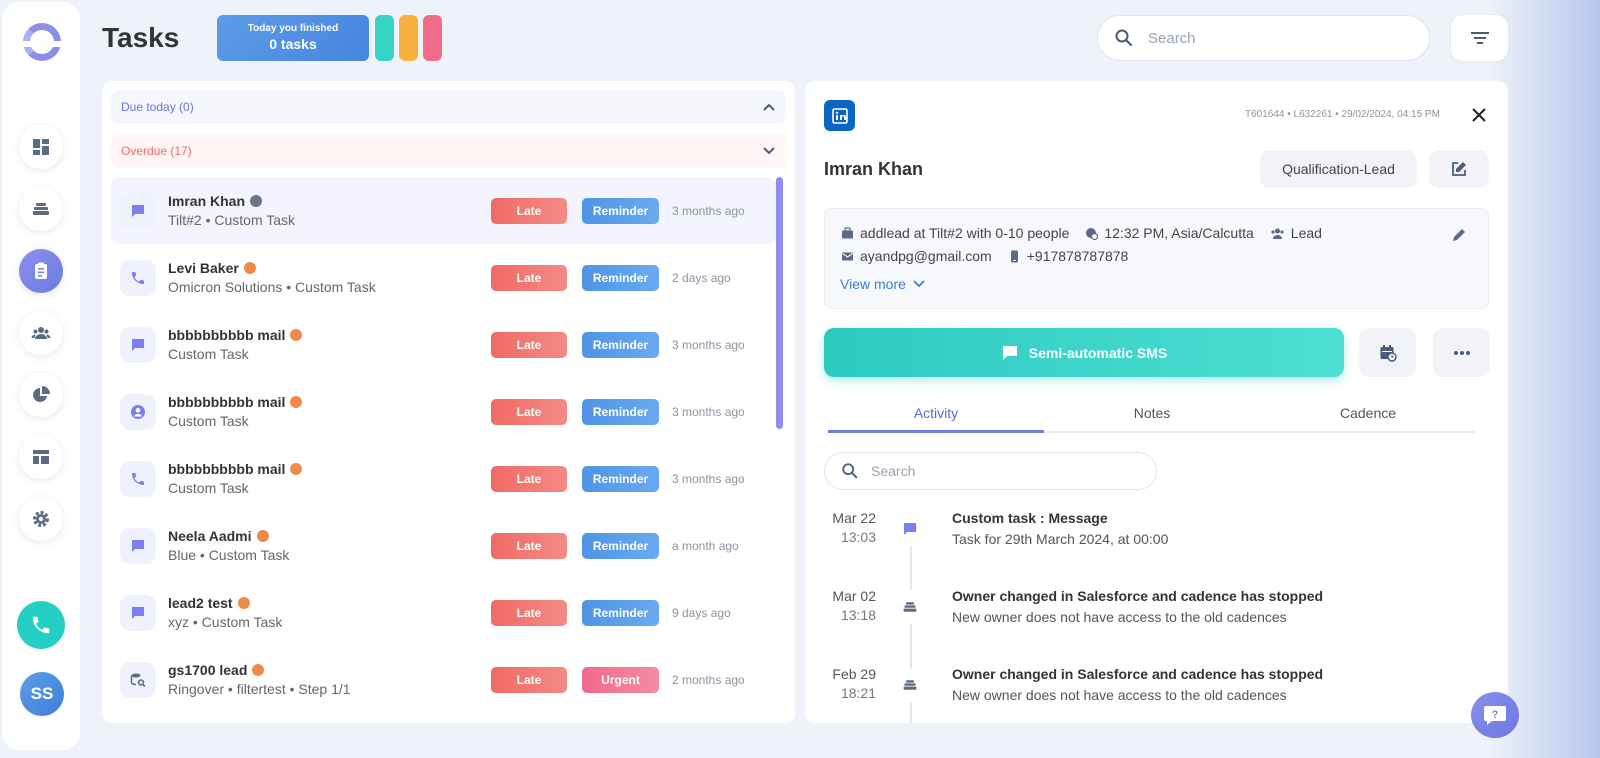  I want to click on pie-chart-icon, so click(41, 395).